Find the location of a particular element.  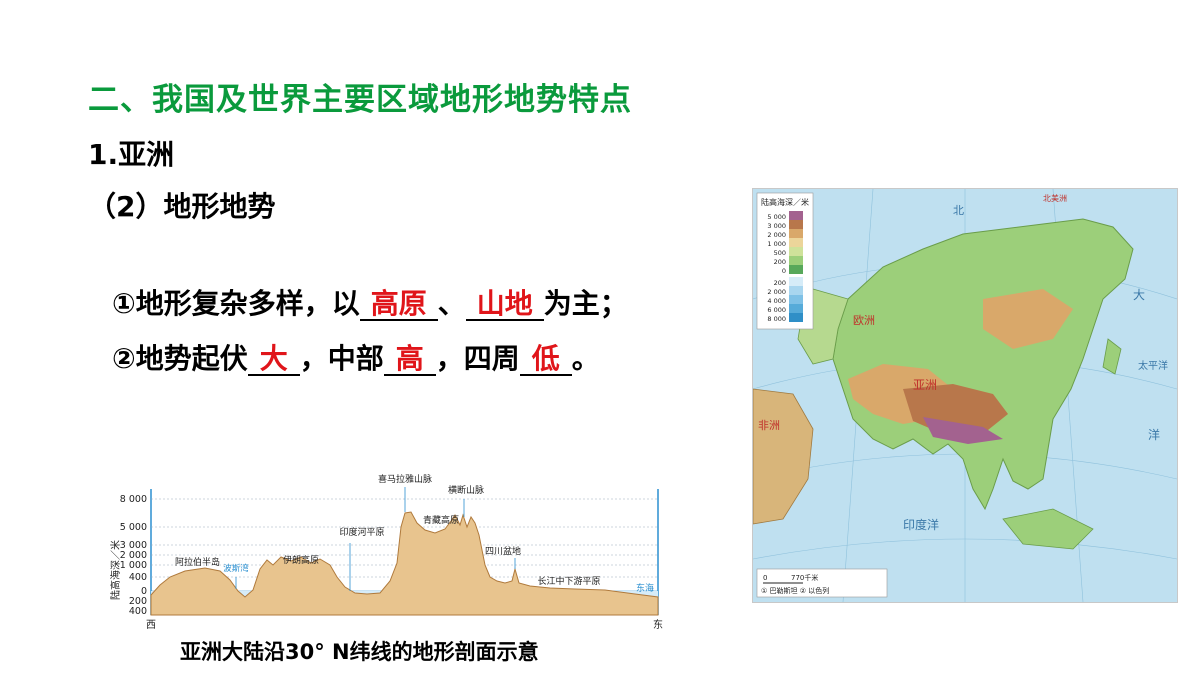

statement-text: ①地形复杂多样，以 is located at coordinates (236, 303).